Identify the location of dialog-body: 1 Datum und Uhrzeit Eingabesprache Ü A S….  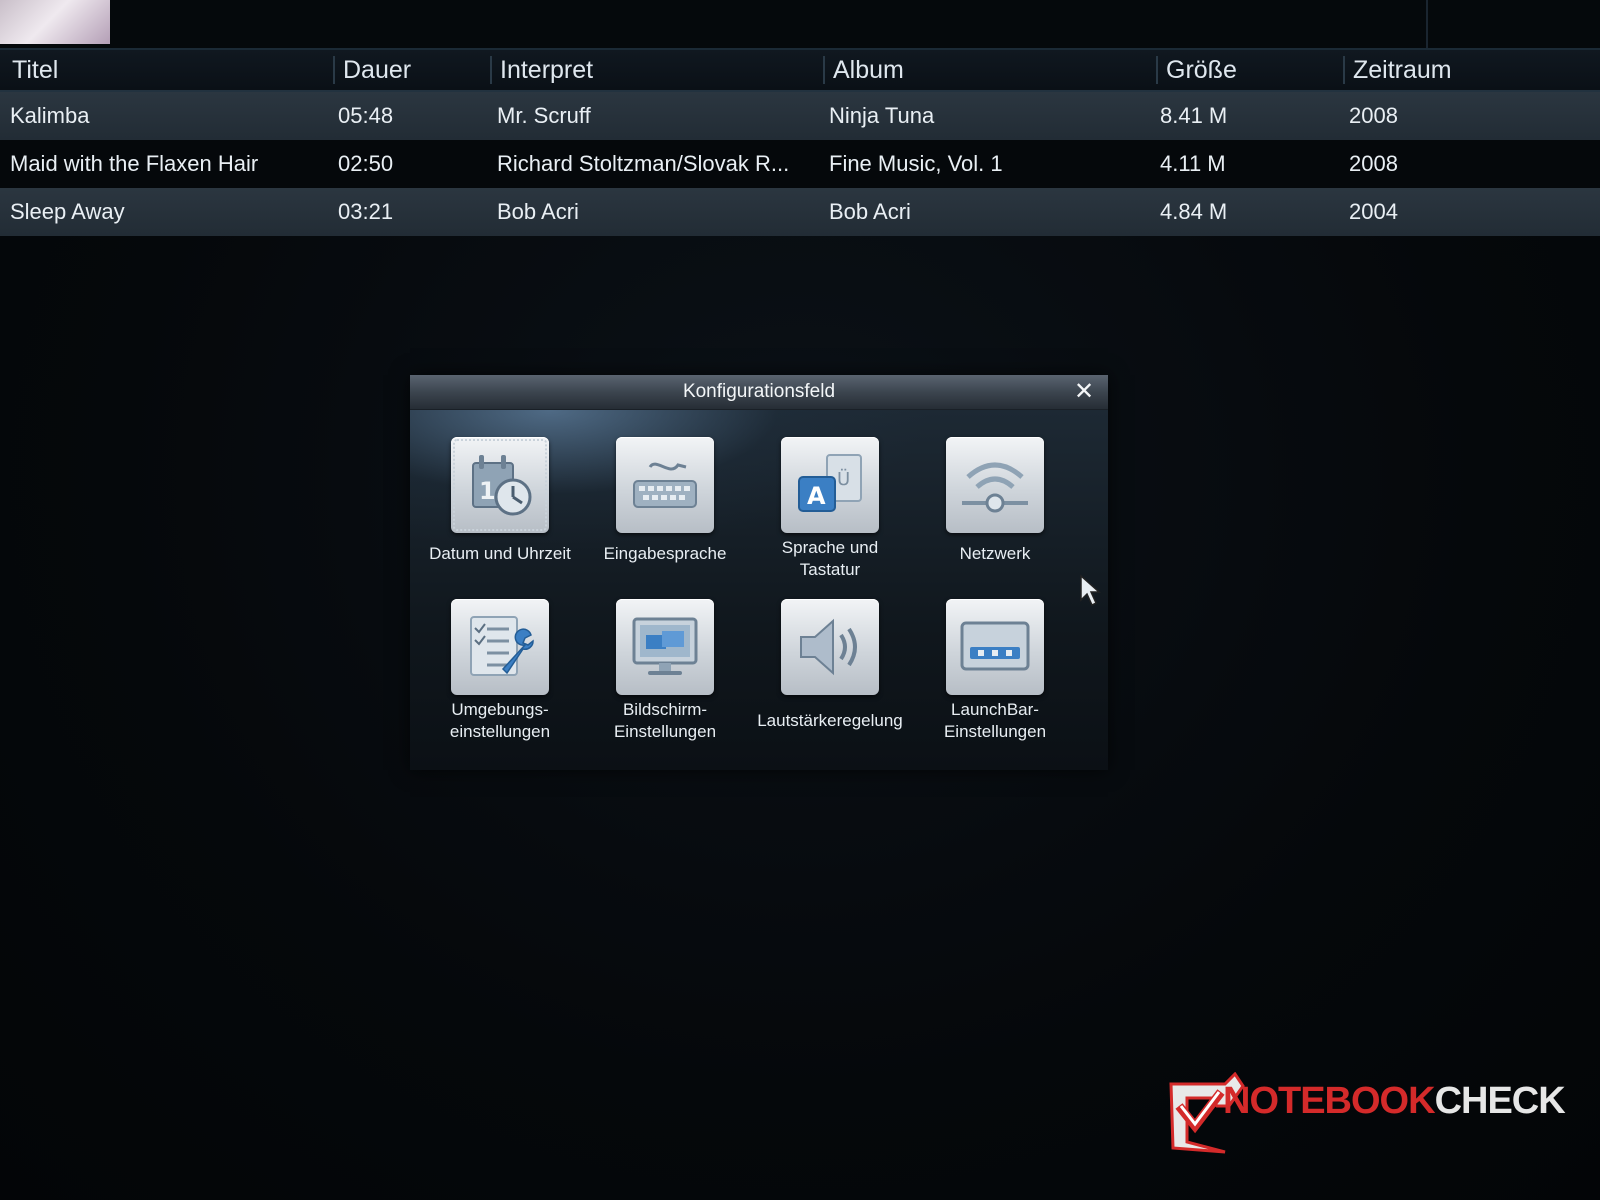
(759, 590).